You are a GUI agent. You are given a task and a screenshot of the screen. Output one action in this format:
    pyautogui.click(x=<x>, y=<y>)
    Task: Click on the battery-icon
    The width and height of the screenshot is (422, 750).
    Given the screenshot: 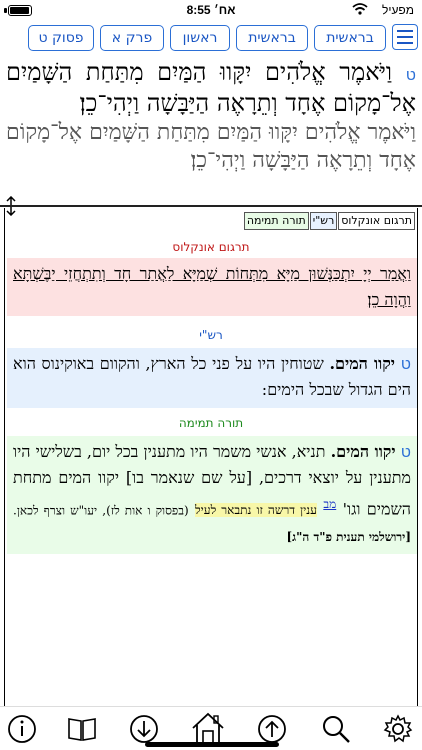 What is the action you would take?
    pyautogui.click(x=20, y=10)
    